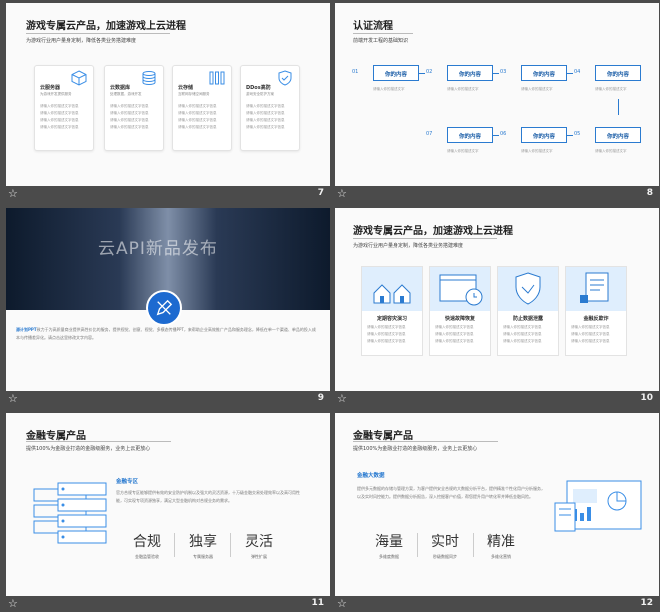  I want to click on feature-divider, so click(230, 545).